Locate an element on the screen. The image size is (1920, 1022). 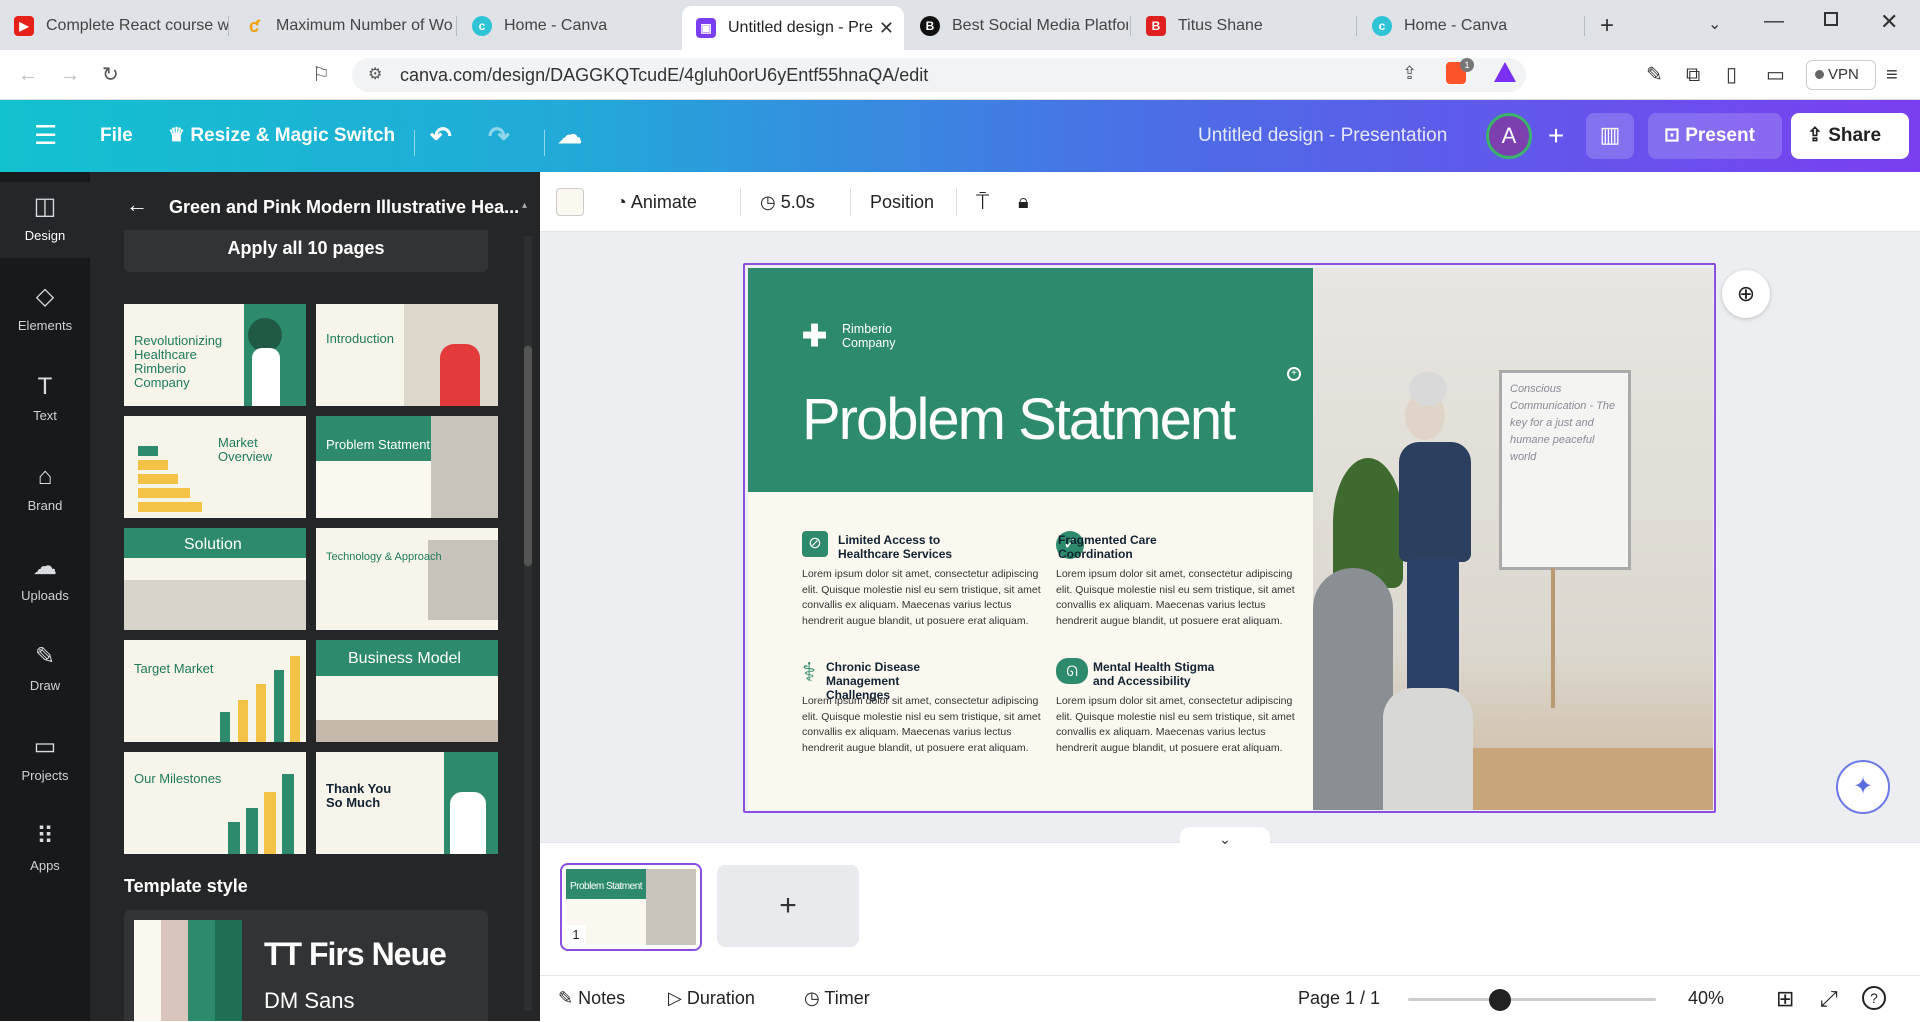
add-page-button: + is located at coordinates (788, 906).